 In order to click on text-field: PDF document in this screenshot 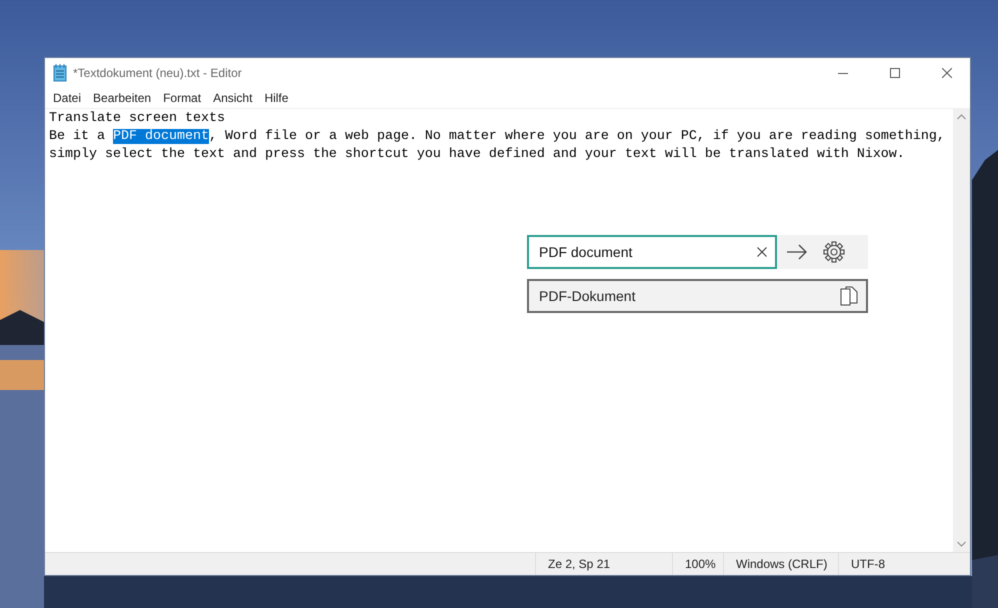, I will do `click(652, 252)`.